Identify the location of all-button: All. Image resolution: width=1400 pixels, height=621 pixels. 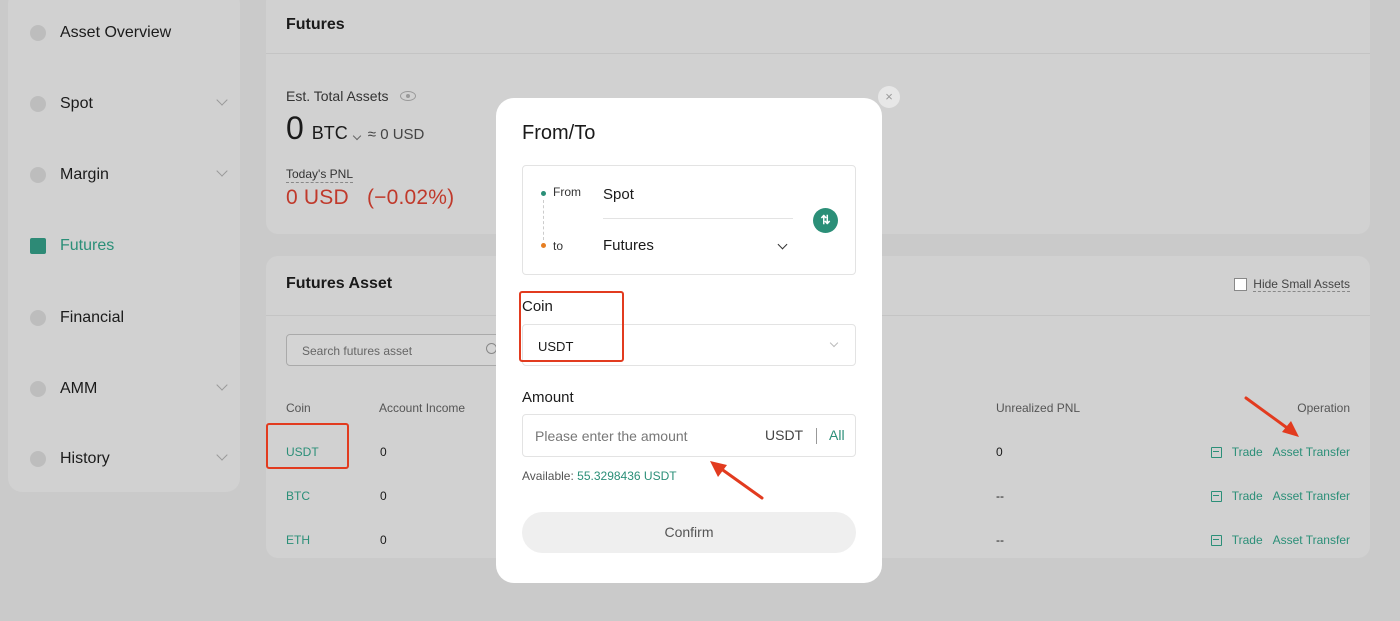
(837, 435).